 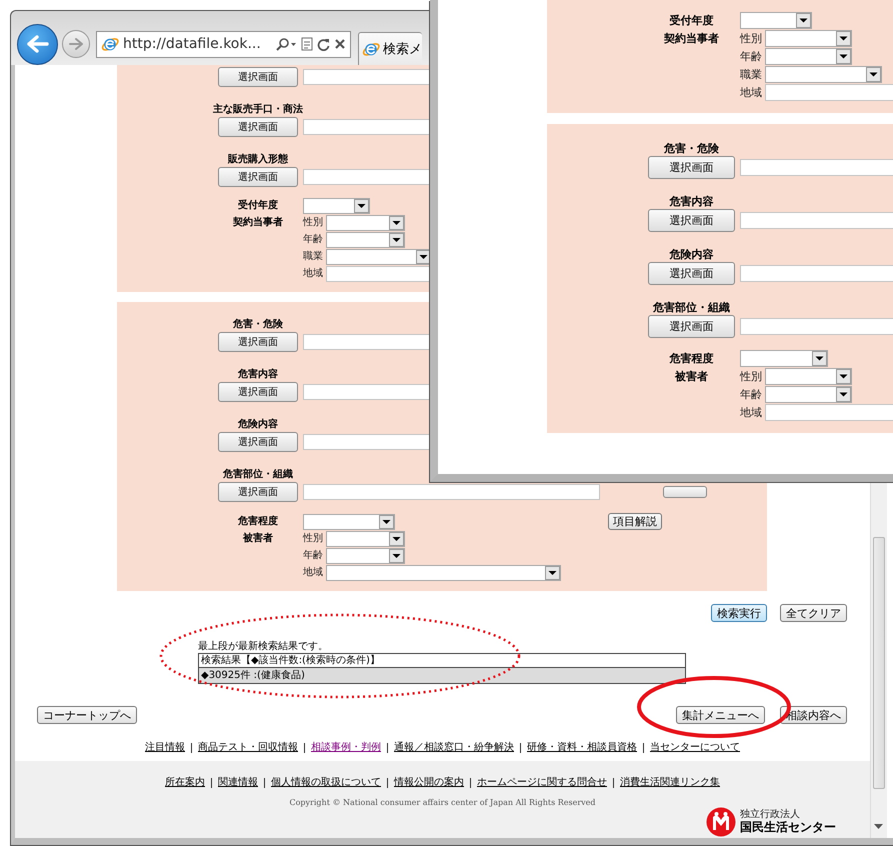 What do you see at coordinates (258, 159) in the screenshot?
I see `field-label: 販売購入形態` at bounding box center [258, 159].